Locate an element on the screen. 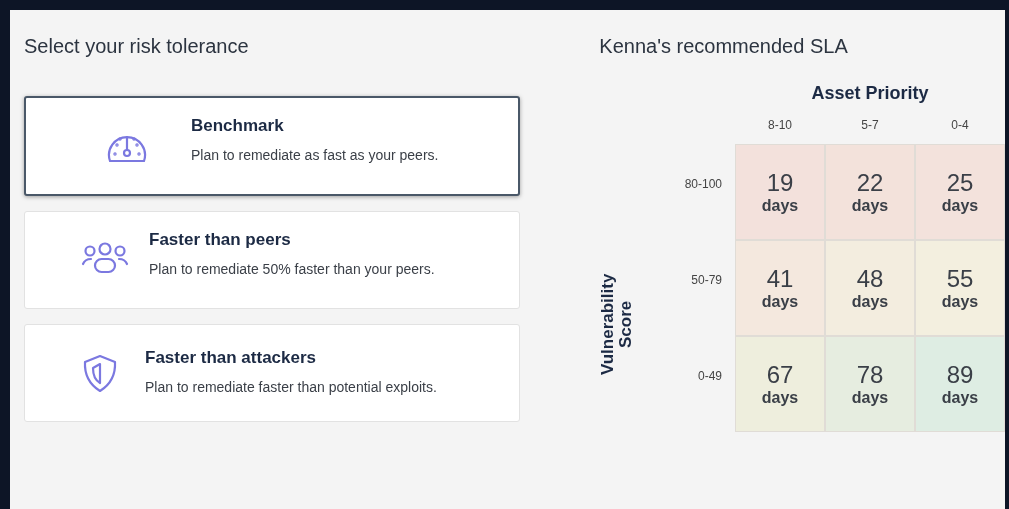 Image resolution: width=1009 pixels, height=509 pixels. risk-option-card: Benchmark Plan to remediate as fast as your peers. is located at coordinates (272, 146).